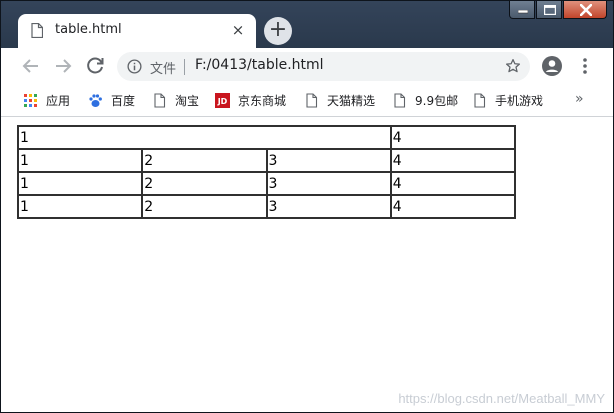  Describe the element at coordinates (262, 100) in the screenshot. I see `bookmark-label: 京东商城` at that location.